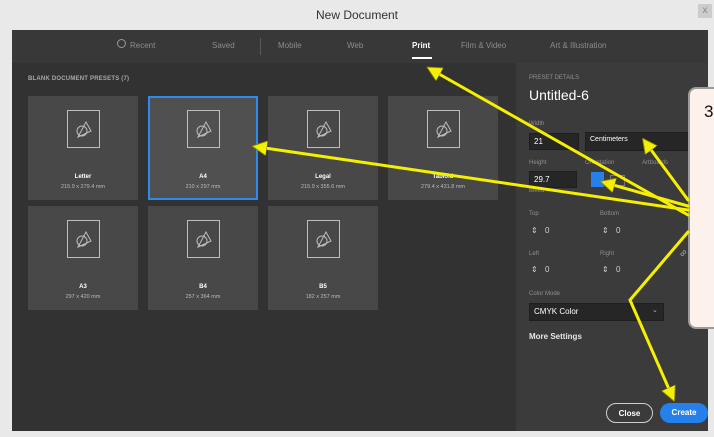  I want to click on arrow-to-print-tab, so click(561, 143).